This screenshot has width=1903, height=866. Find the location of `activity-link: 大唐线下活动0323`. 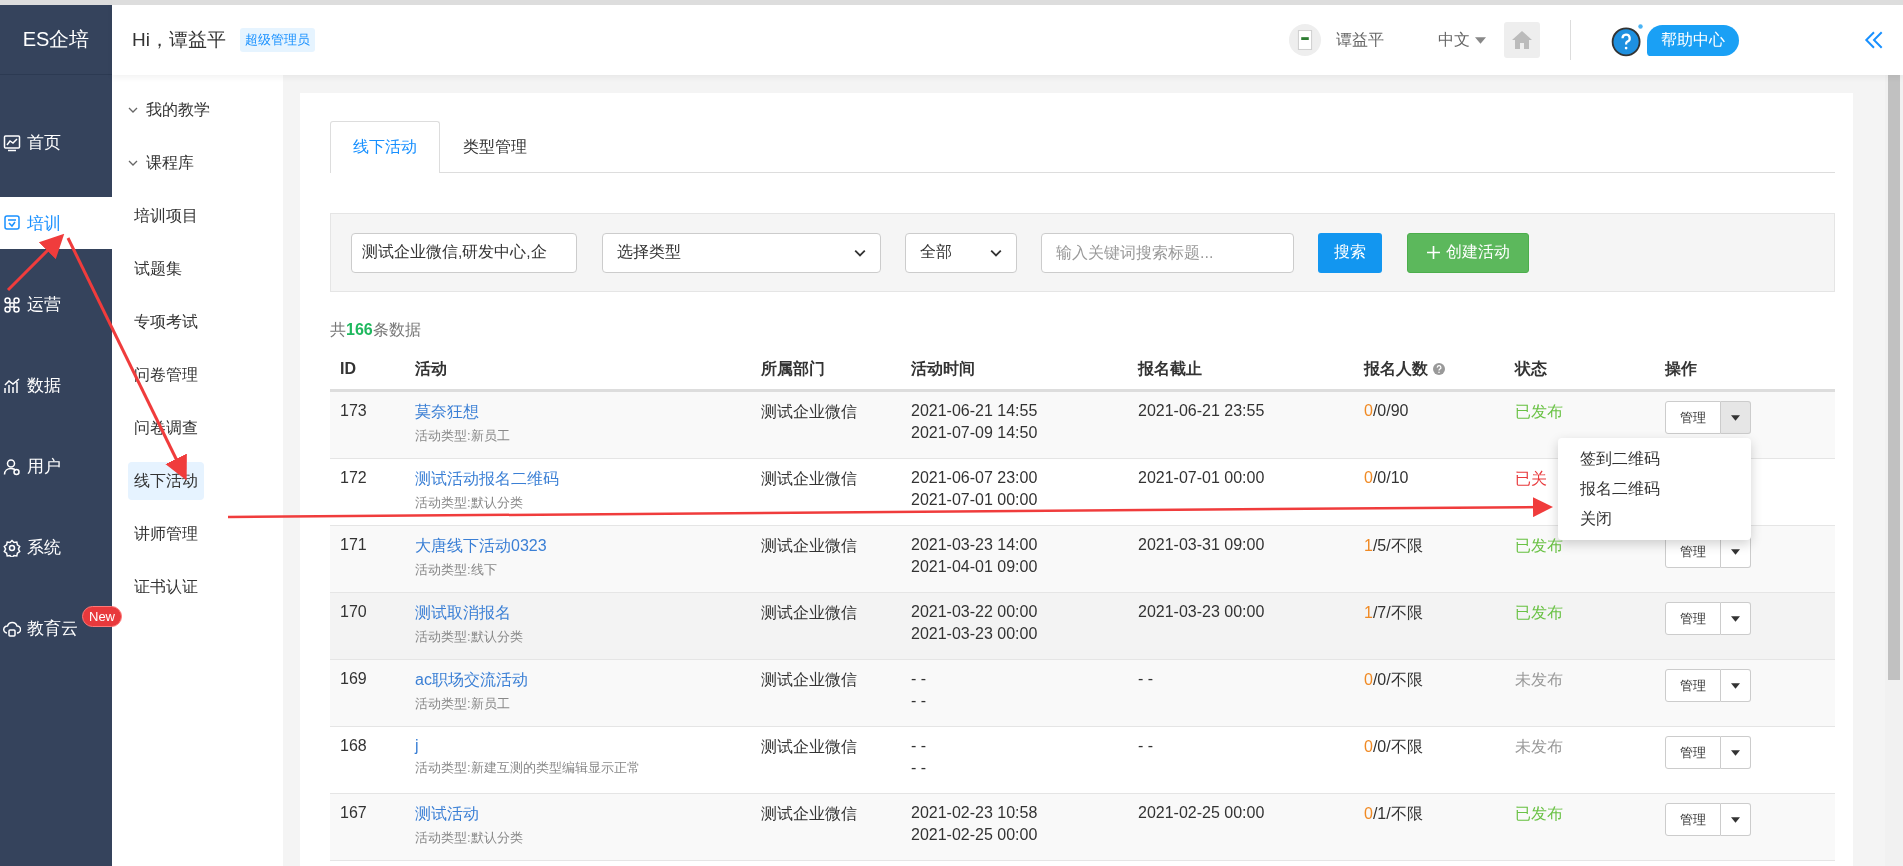

activity-link: 大唐线下活动0323 is located at coordinates (481, 546).